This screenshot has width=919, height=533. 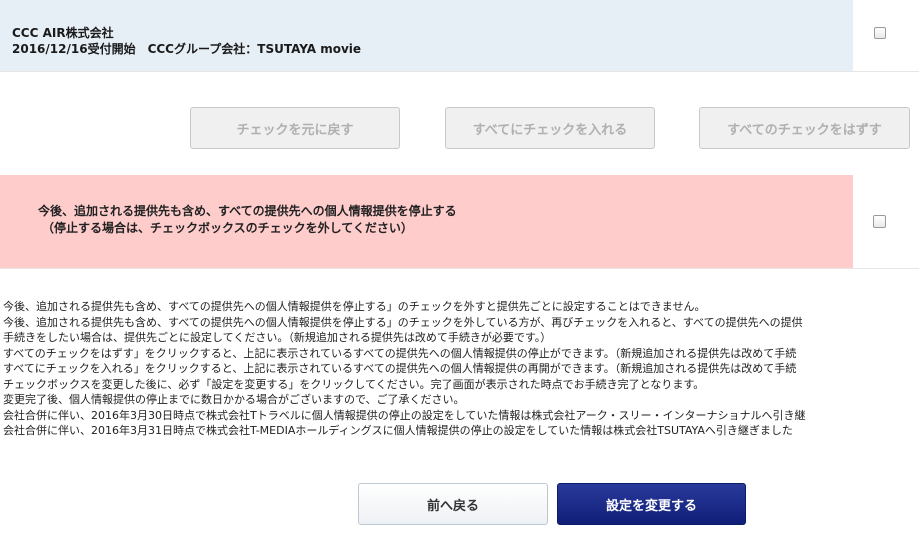 I want to click on check-all-button: すべてにチェックを入れる, so click(x=550, y=128).